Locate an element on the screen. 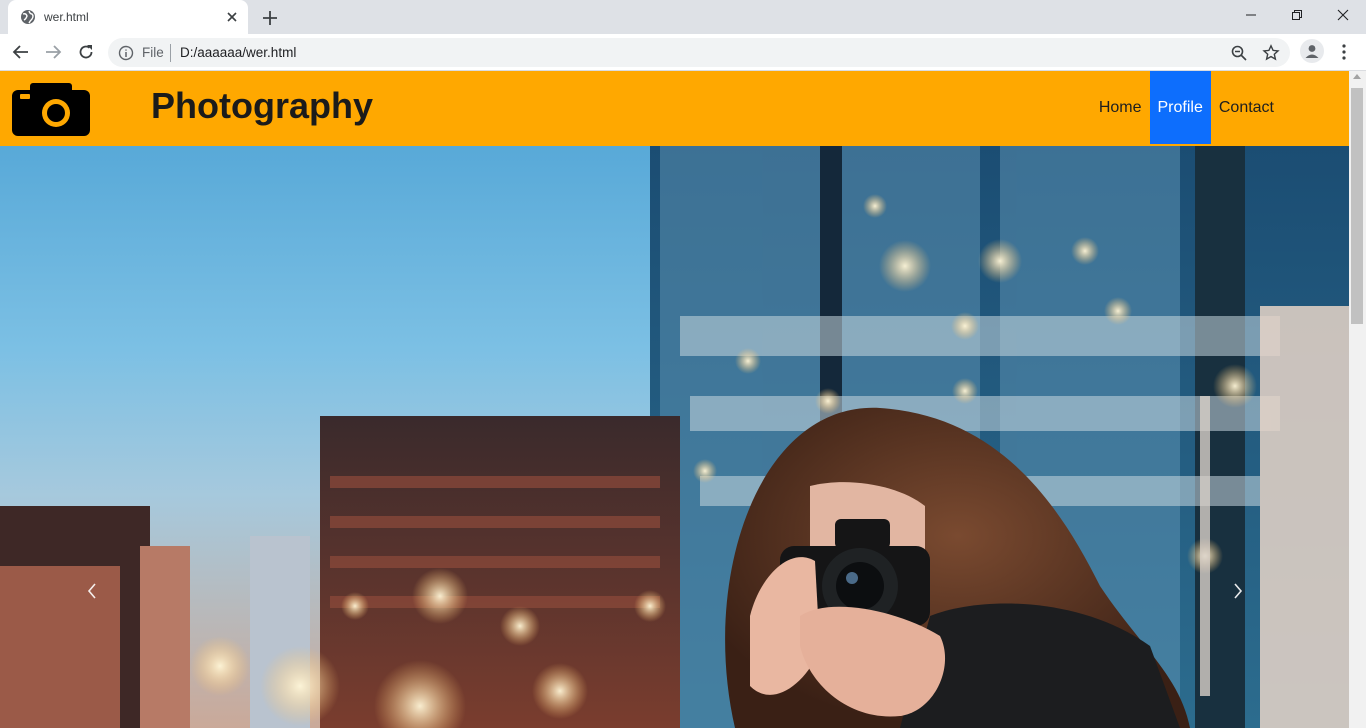 The image size is (1366, 728). nav-link-profile: Profile is located at coordinates (1180, 107).